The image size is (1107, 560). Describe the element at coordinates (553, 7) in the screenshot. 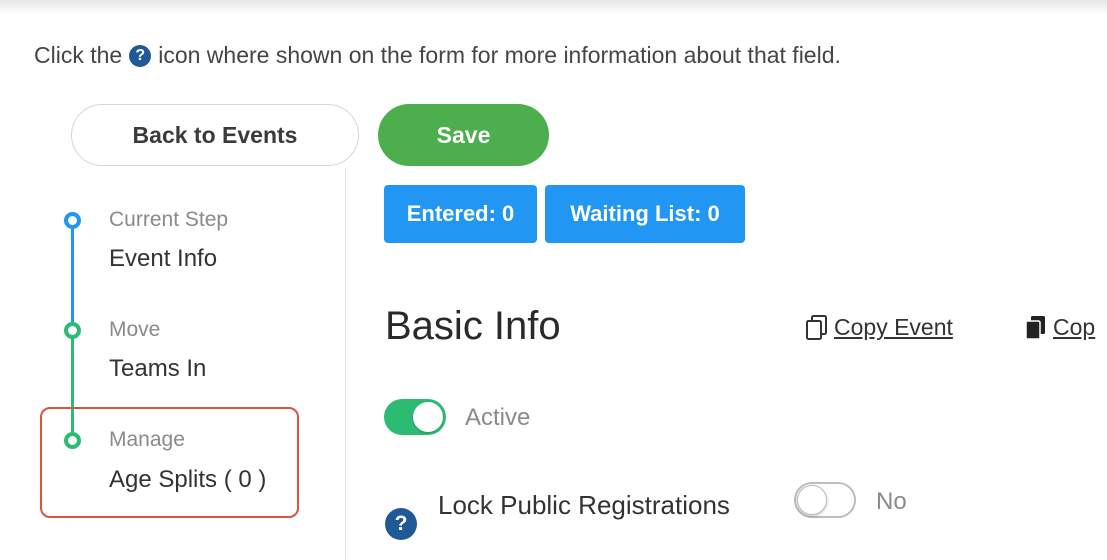

I see `top-shadow` at that location.